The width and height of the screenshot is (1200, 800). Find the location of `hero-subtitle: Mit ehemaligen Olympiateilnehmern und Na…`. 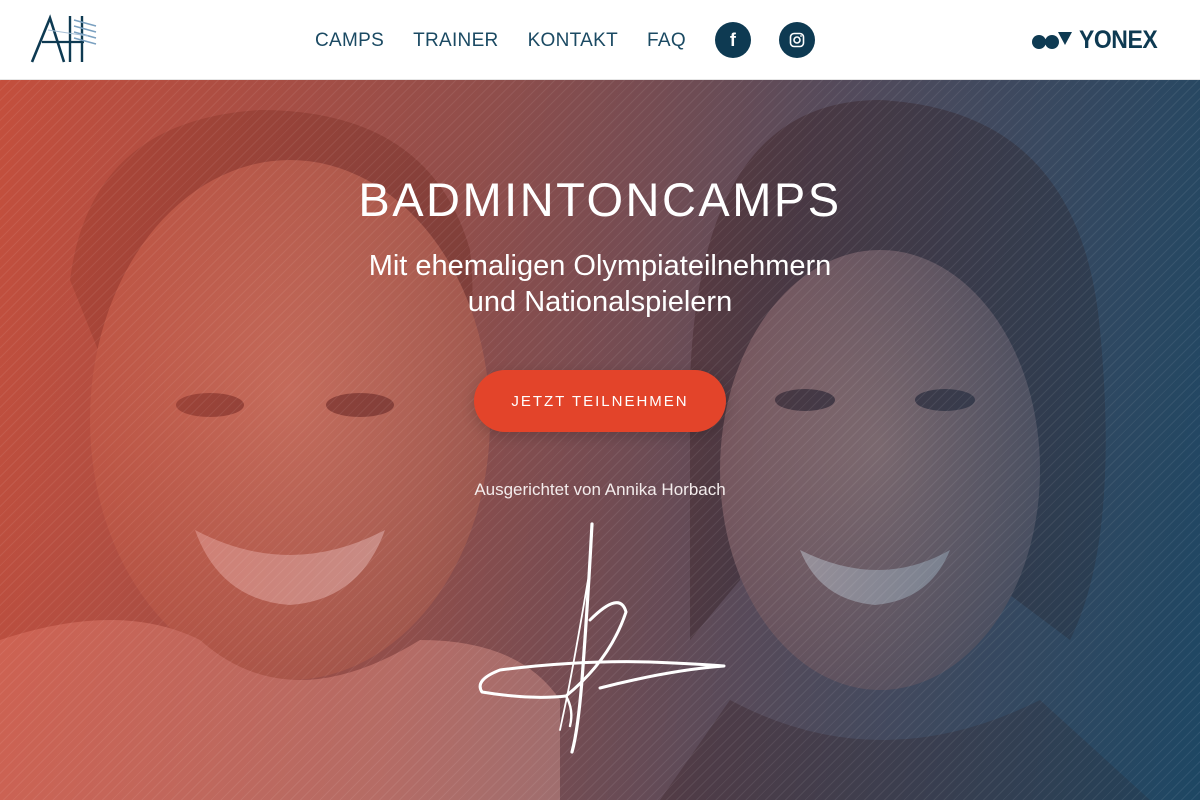

hero-subtitle: Mit ehemaligen Olympiateilnehmern und Na… is located at coordinates (600, 284).